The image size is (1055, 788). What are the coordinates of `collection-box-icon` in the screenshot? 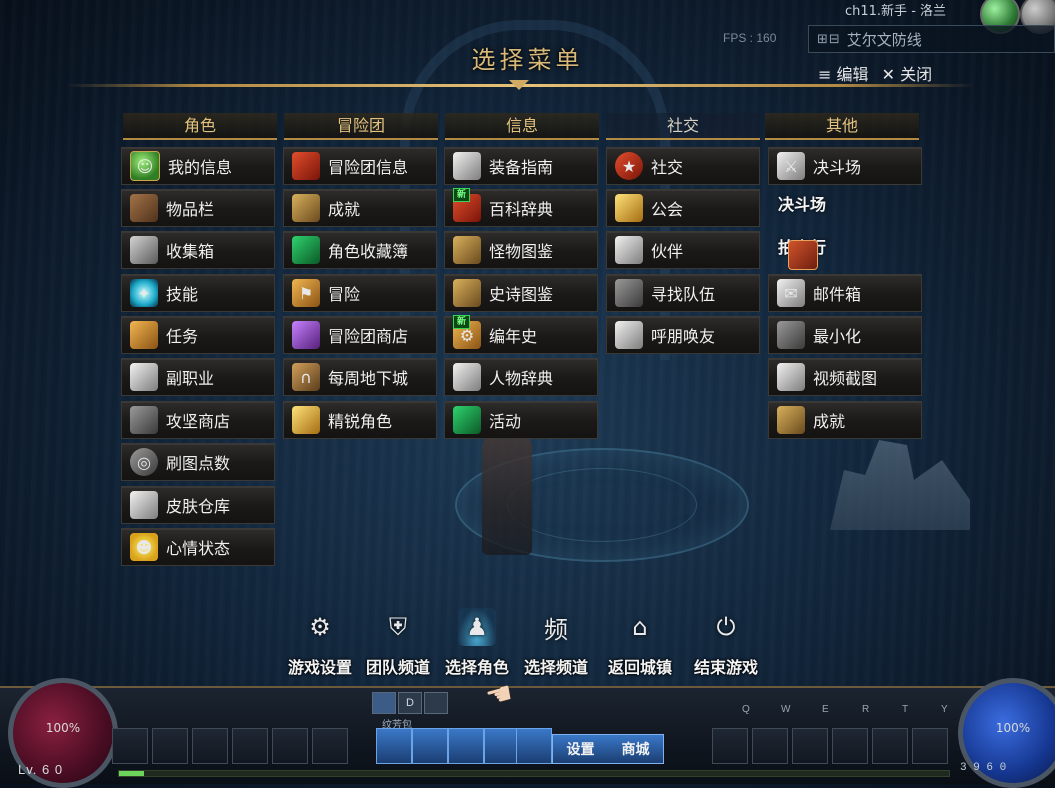 It's located at (144, 250).